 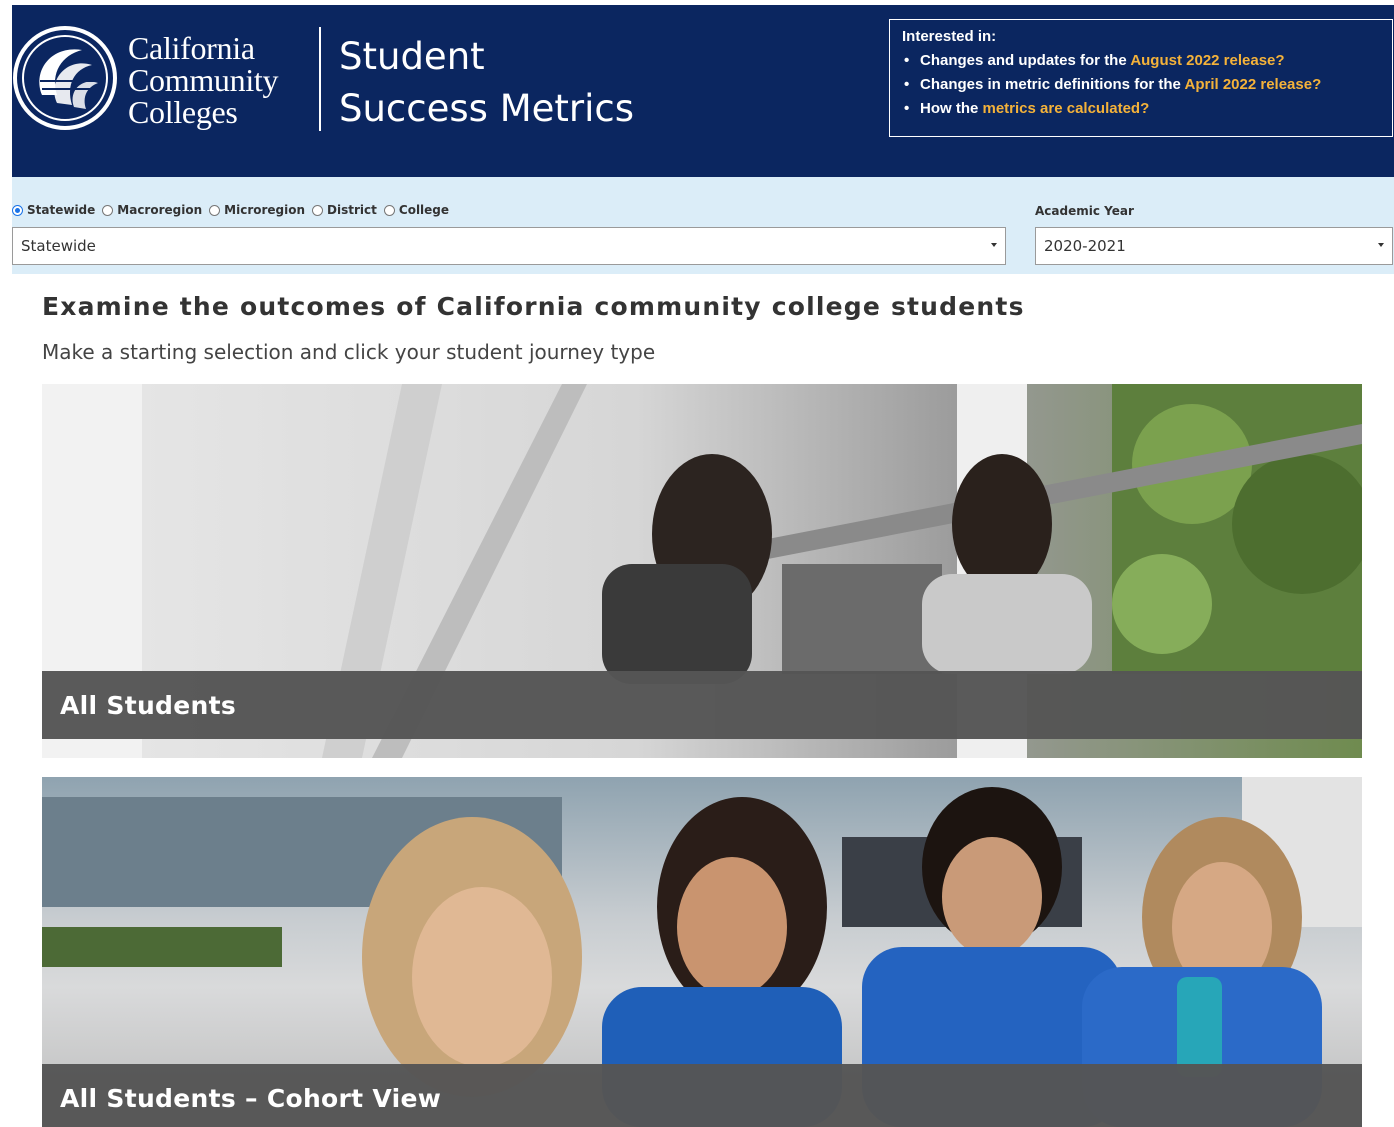 I want to click on radio-statewide: Statewide, so click(x=53, y=210).